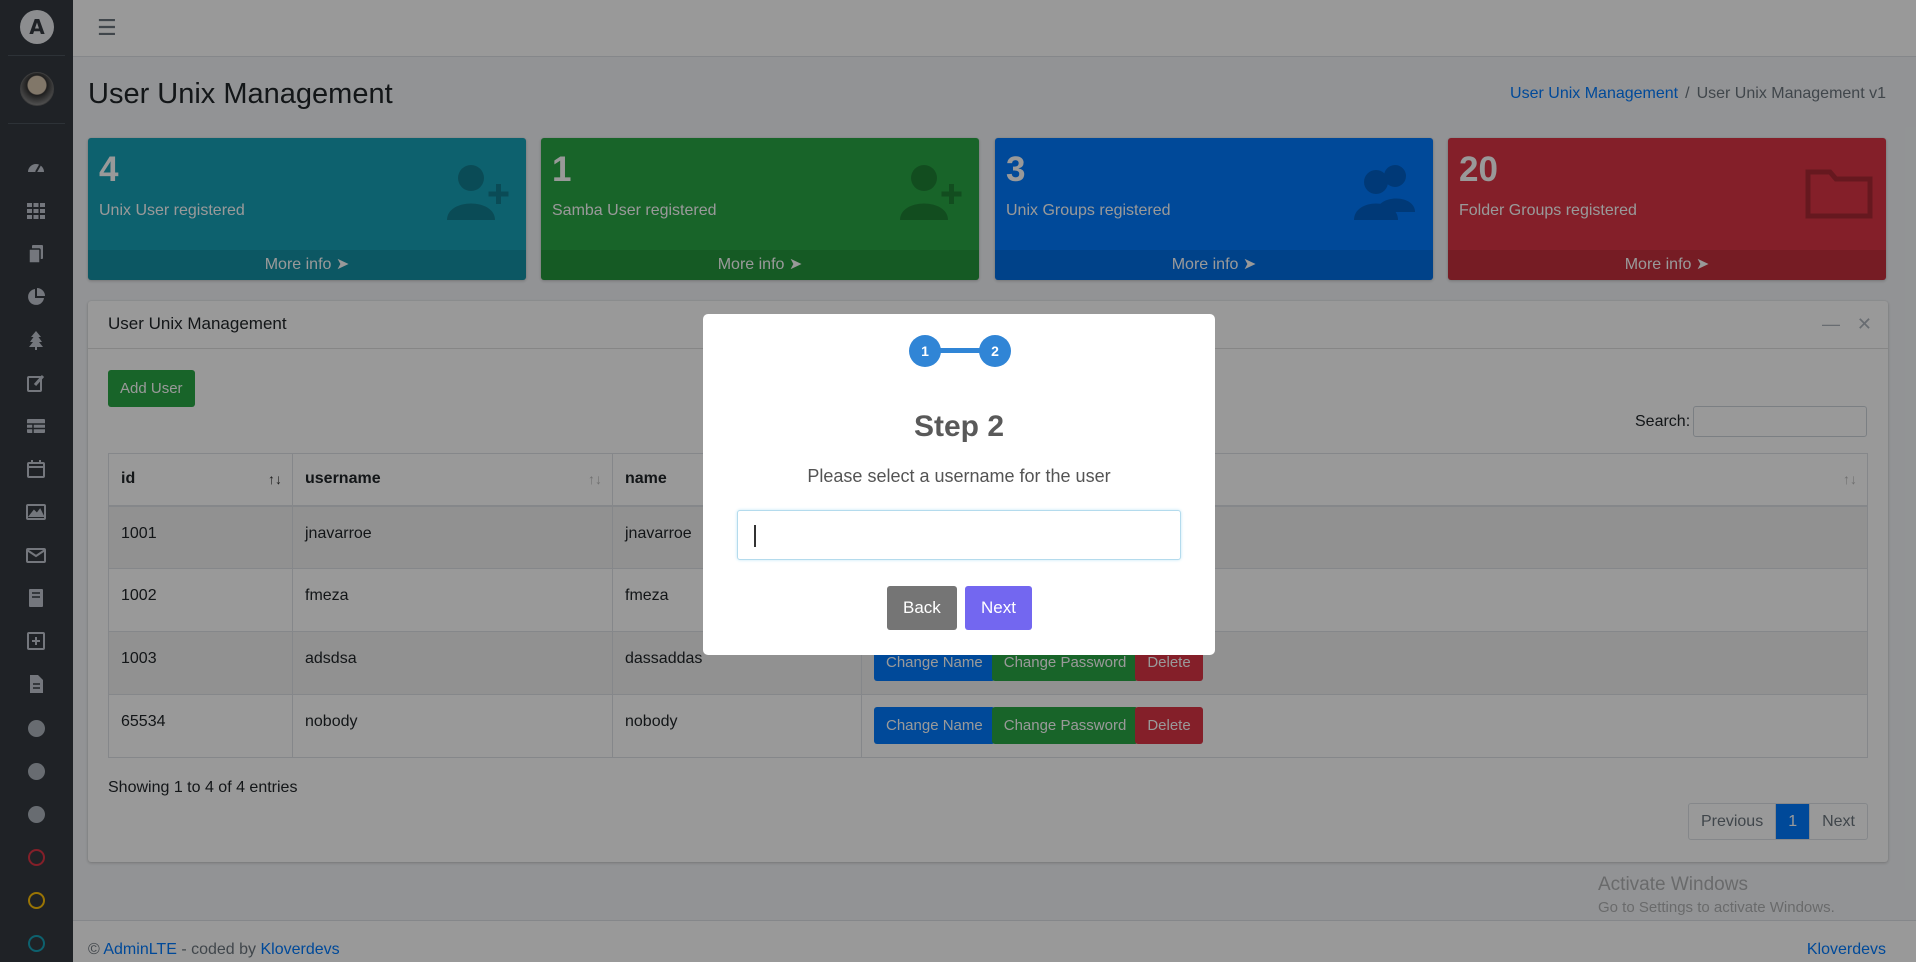 The height and width of the screenshot is (962, 1916). What do you see at coordinates (925, 351) in the screenshot?
I see `step-indicator-1: 1` at bounding box center [925, 351].